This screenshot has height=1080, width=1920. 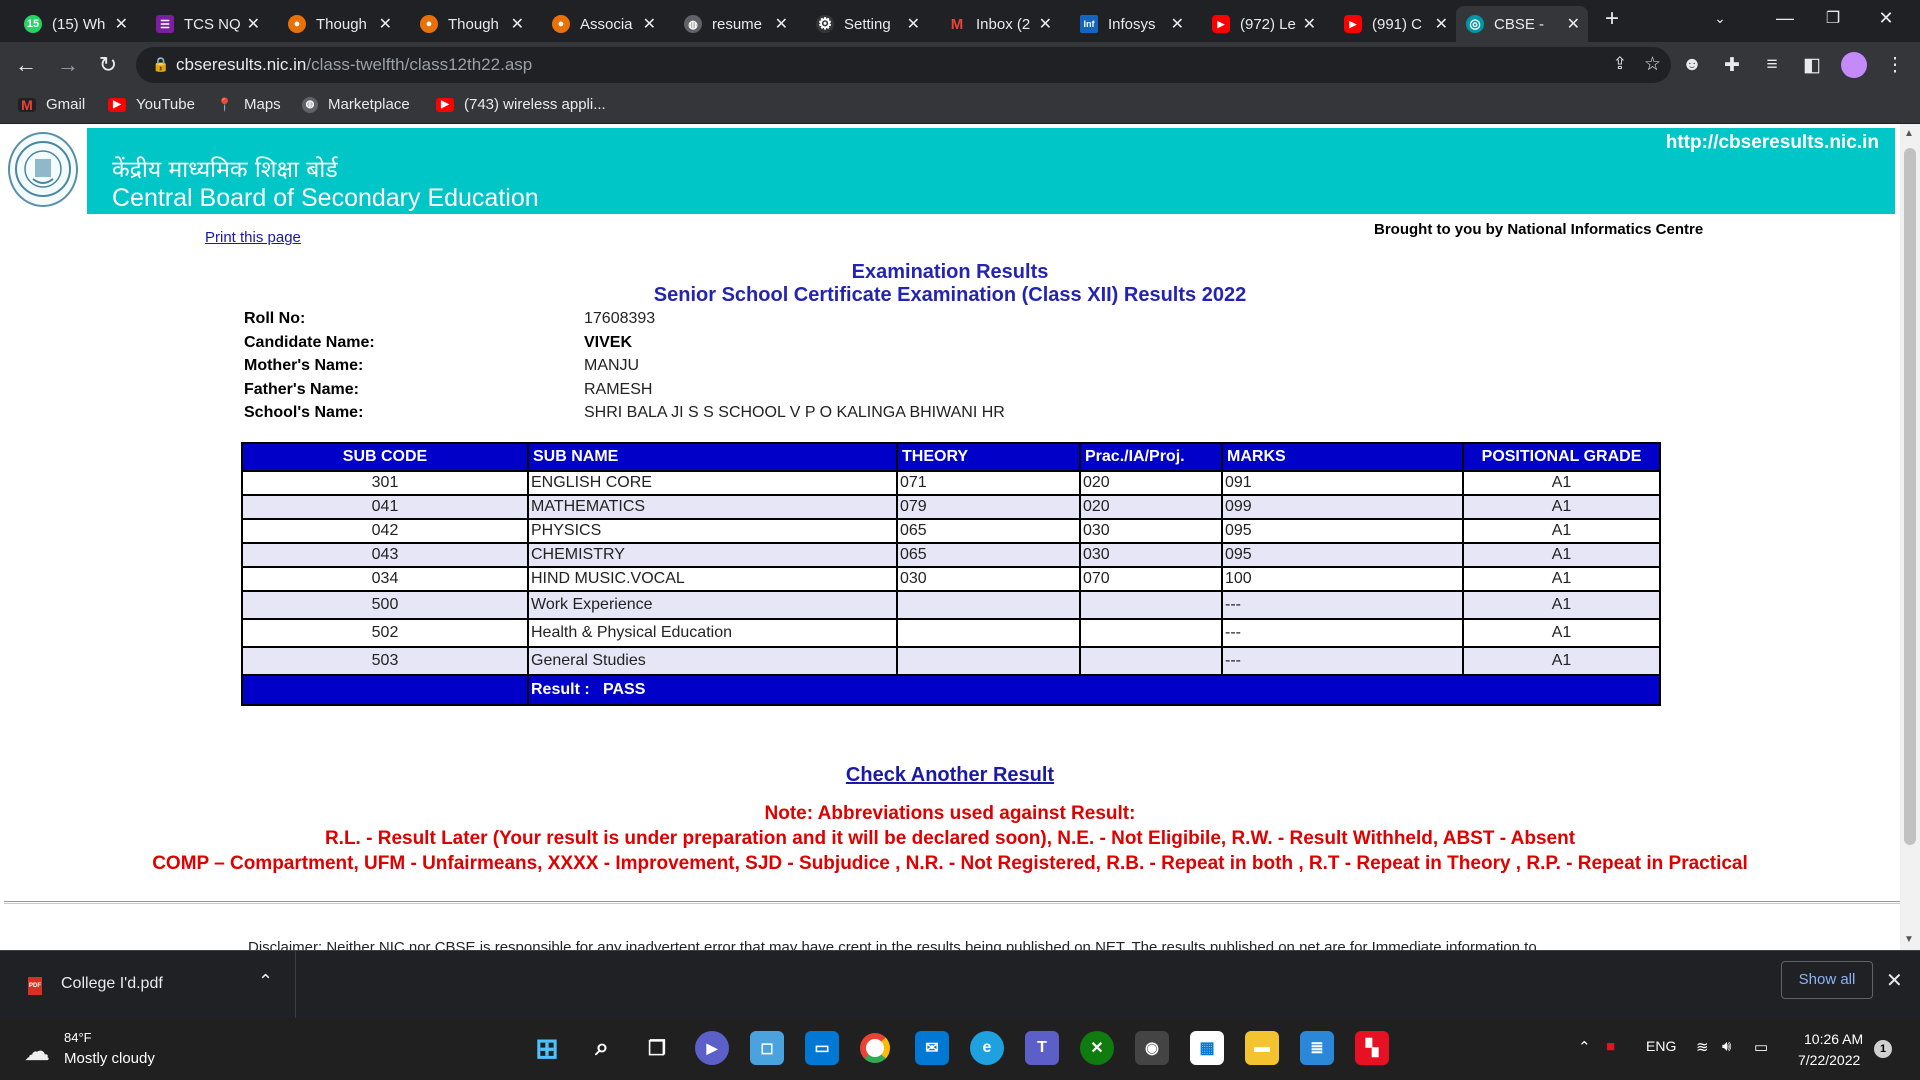 What do you see at coordinates (999, 24) in the screenshot?
I see `tab-inbox: M Inbox (2 ✕` at bounding box center [999, 24].